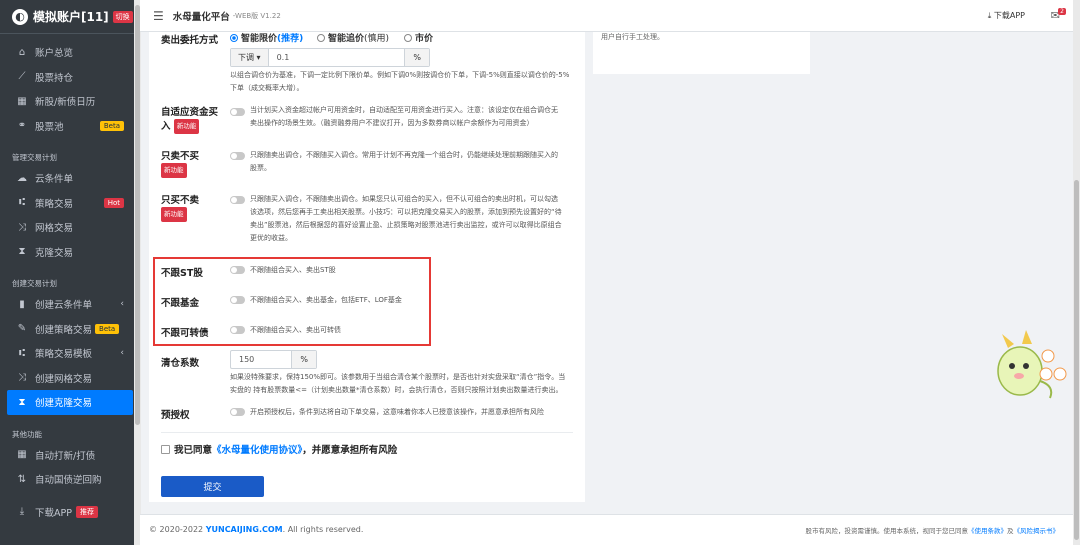  I want to click on no-fund-description: 不跟随组合买入、卖出基金，包括ETF、LOF基金, so click(326, 300).